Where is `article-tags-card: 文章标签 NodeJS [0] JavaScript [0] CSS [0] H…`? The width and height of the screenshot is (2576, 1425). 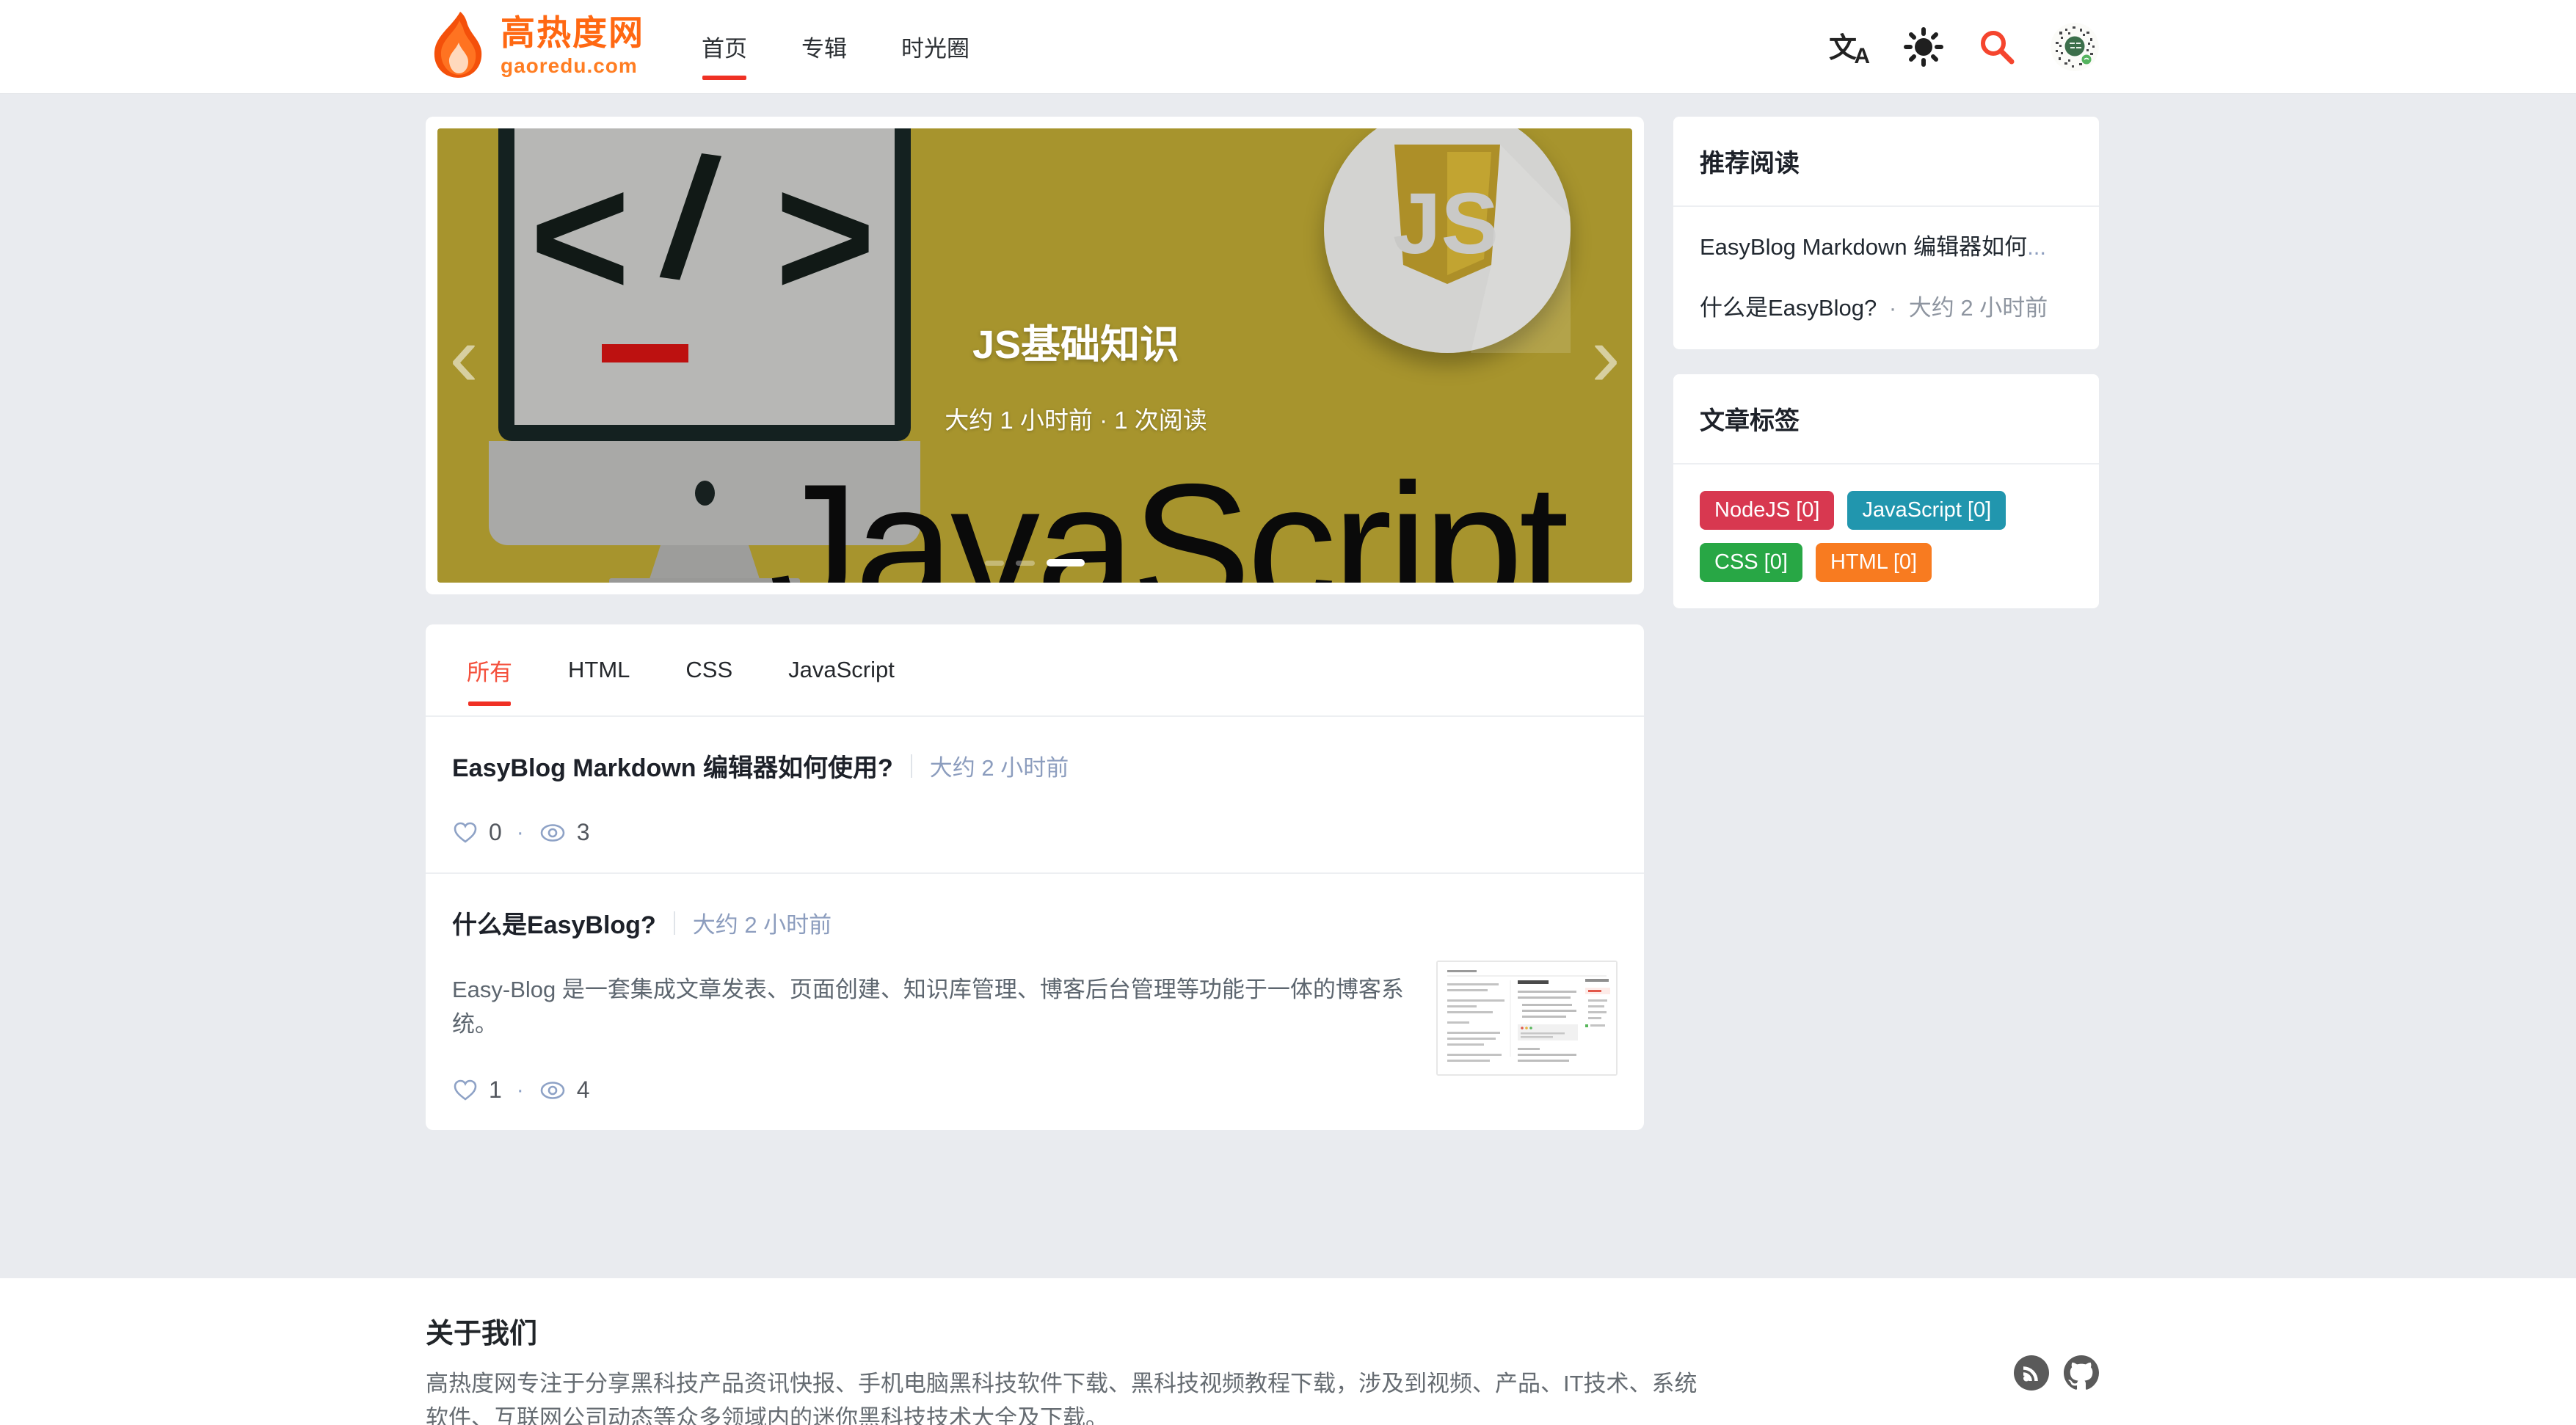
article-tags-card: 文章标签 NodeJS [0] JavaScript [0] CSS [0] H… is located at coordinates (1886, 491).